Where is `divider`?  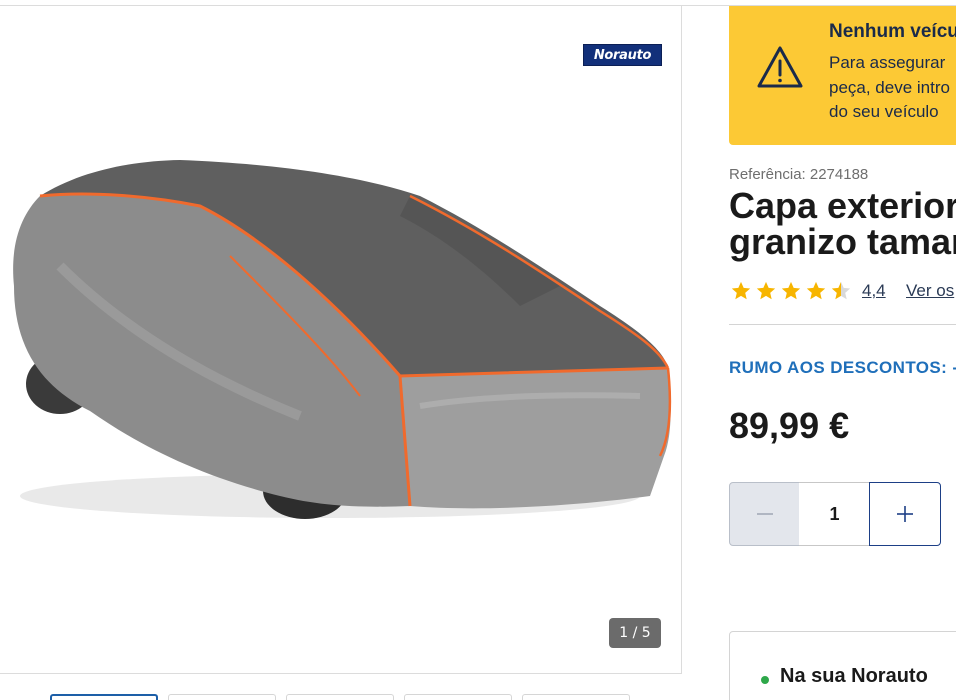
divider is located at coordinates (842, 324).